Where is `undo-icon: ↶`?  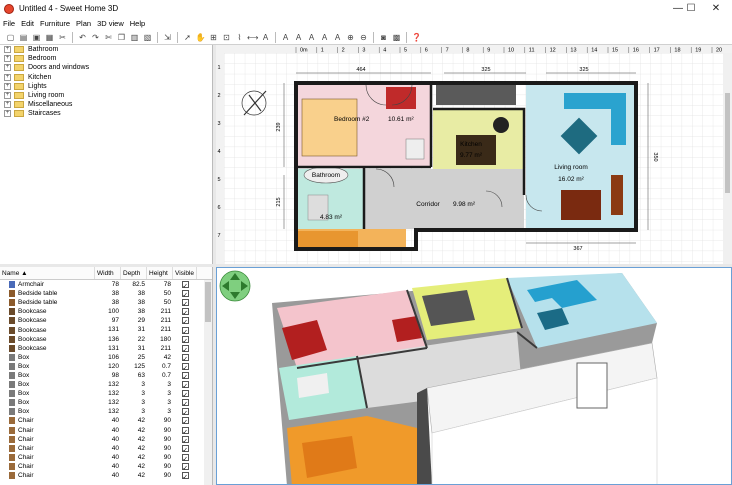
undo-icon: ↶ is located at coordinates (82, 37).